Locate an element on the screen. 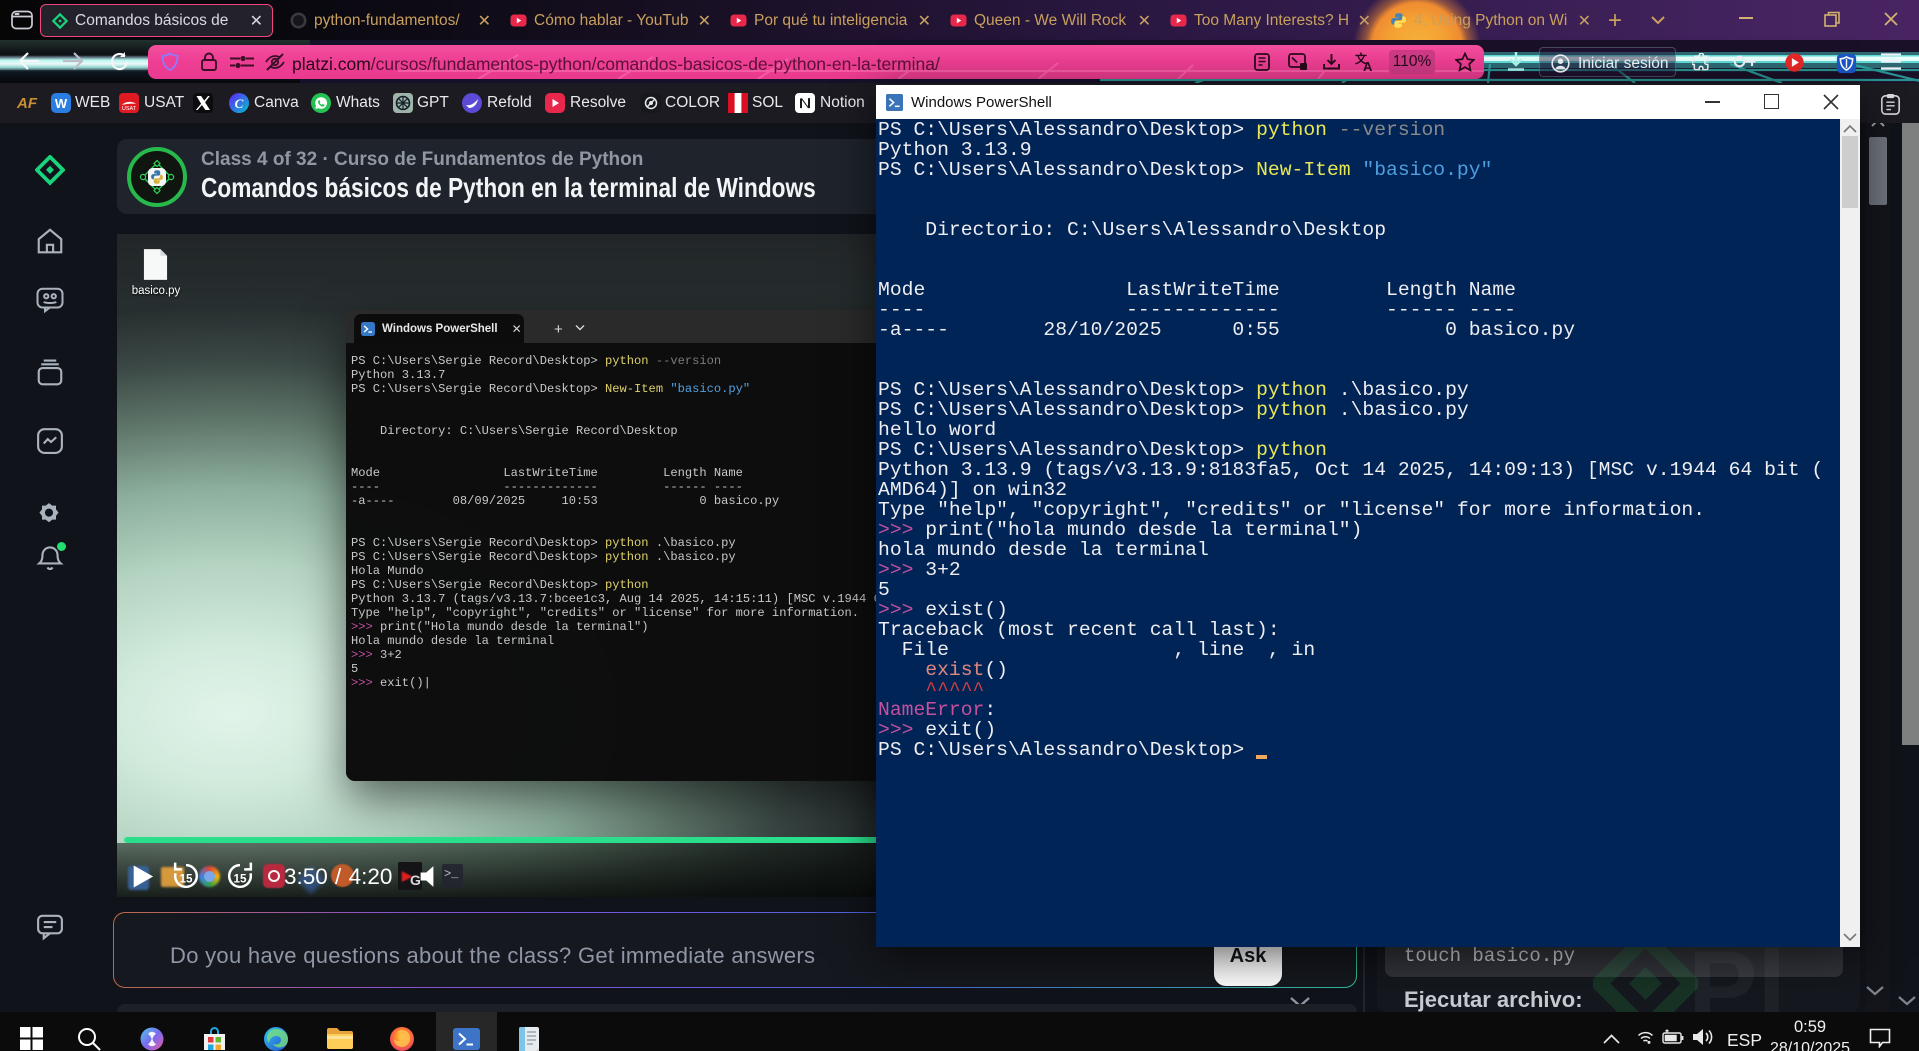  svg-text: C is located at coordinates (239, 103).